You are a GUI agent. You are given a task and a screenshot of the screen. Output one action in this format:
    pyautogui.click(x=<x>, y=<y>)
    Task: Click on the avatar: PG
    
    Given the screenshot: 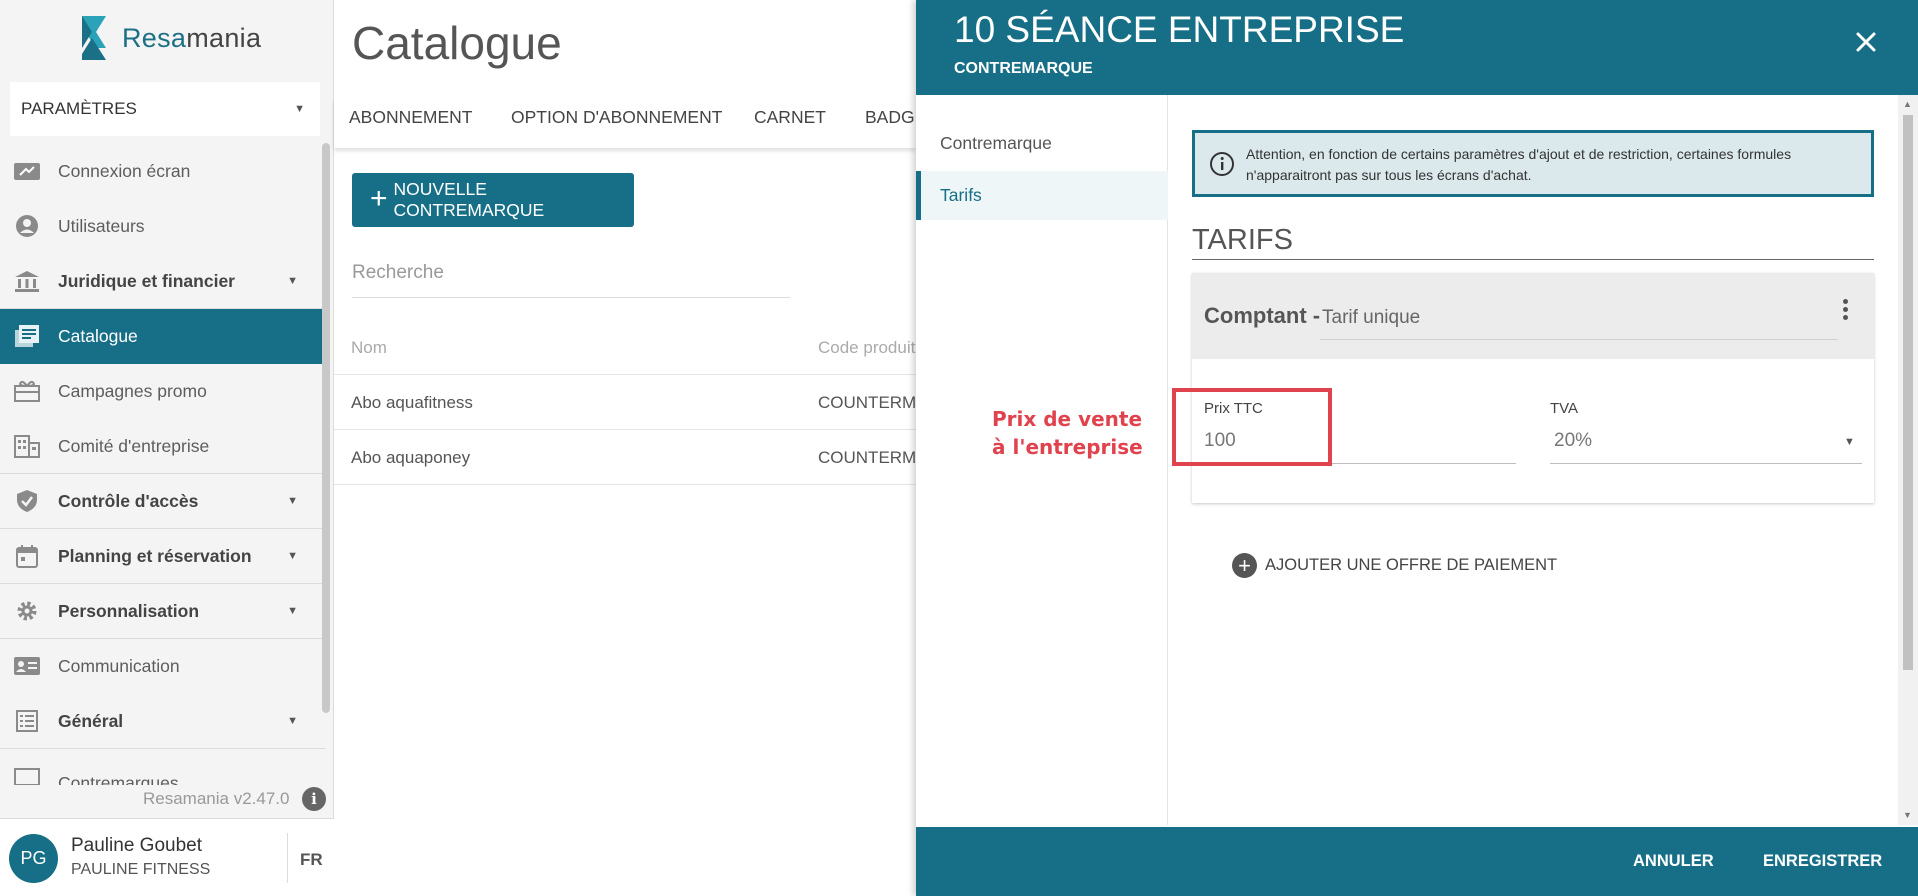 What is the action you would take?
    pyautogui.click(x=33, y=858)
    